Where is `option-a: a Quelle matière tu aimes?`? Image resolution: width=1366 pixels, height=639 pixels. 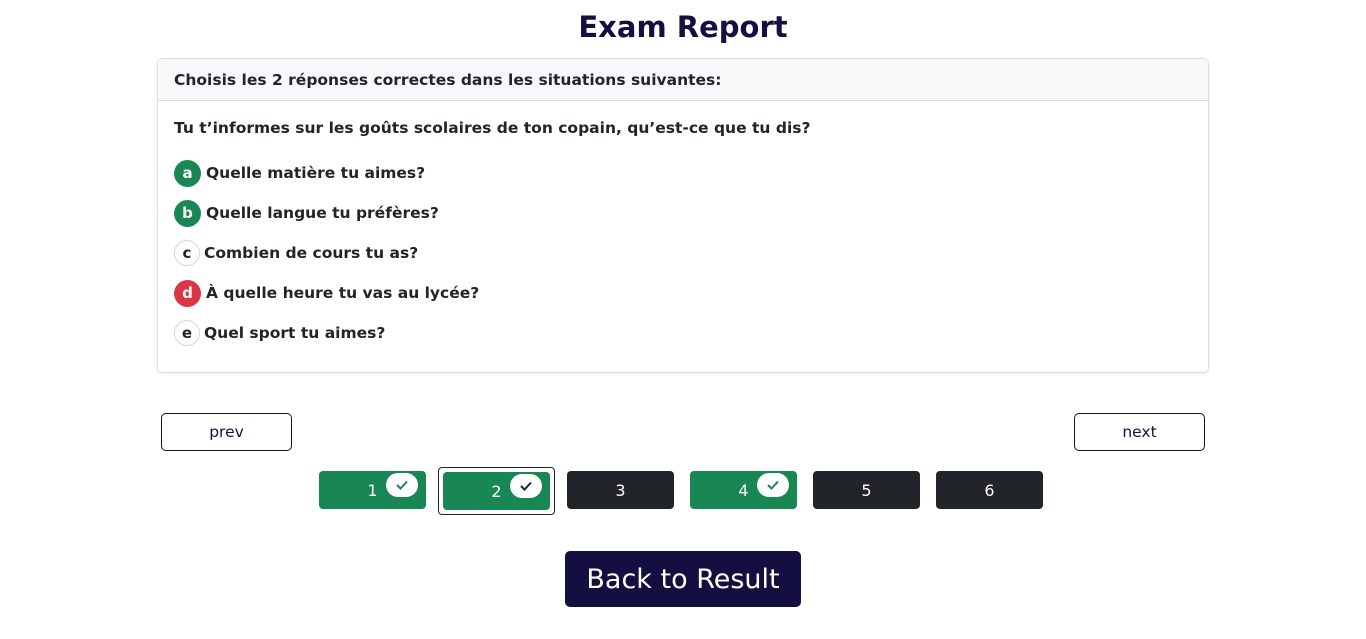 option-a: a Quelle matière tu aimes? is located at coordinates (683, 173).